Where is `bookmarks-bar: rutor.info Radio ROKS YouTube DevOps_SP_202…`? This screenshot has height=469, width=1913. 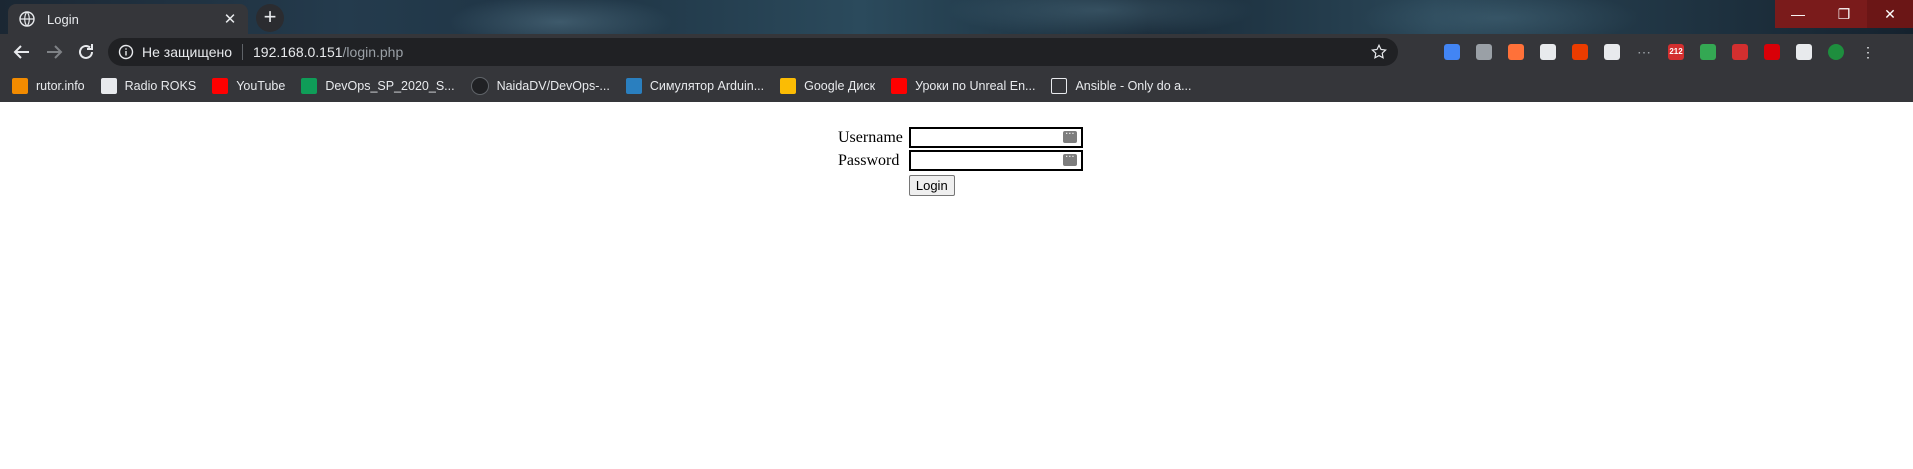
bookmarks-bar: rutor.info Radio ROKS YouTube DevOps_SP_202… is located at coordinates (956, 86).